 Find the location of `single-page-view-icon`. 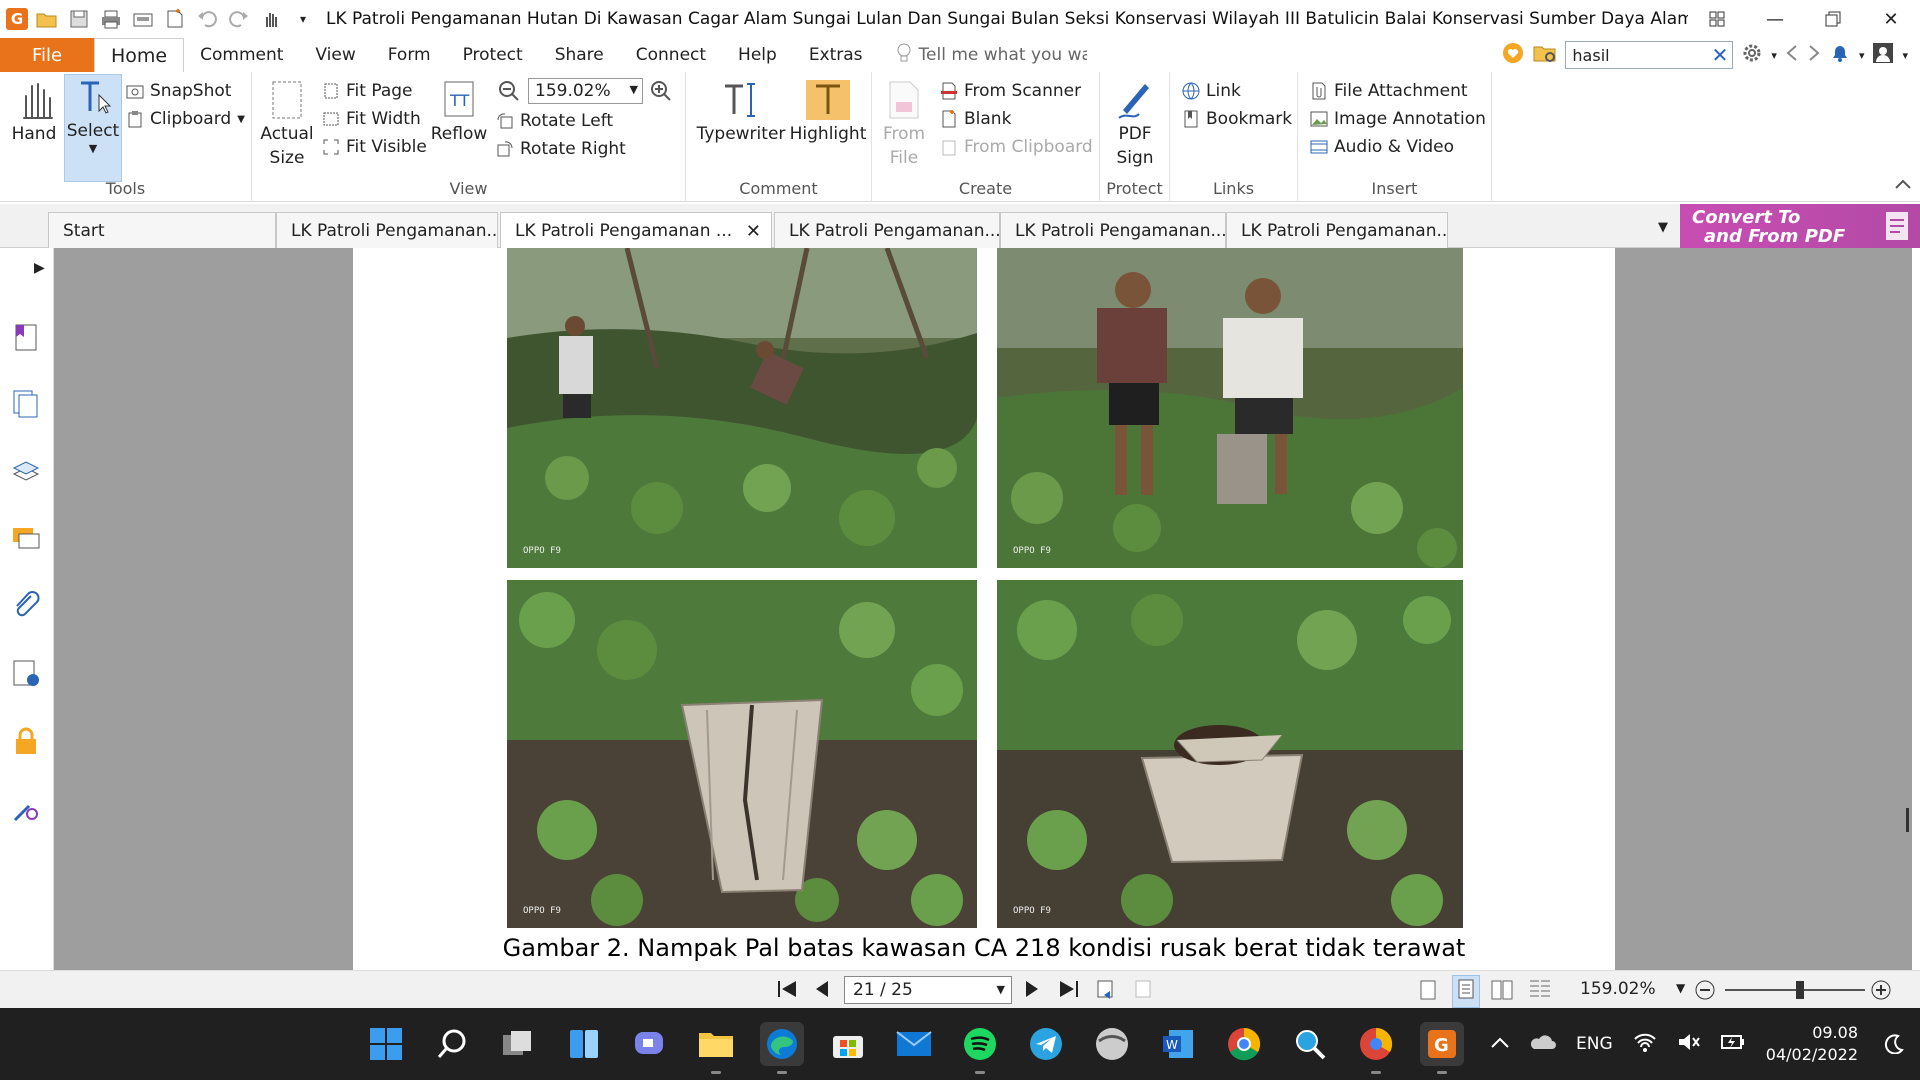

single-page-view-icon is located at coordinates (1428, 992).